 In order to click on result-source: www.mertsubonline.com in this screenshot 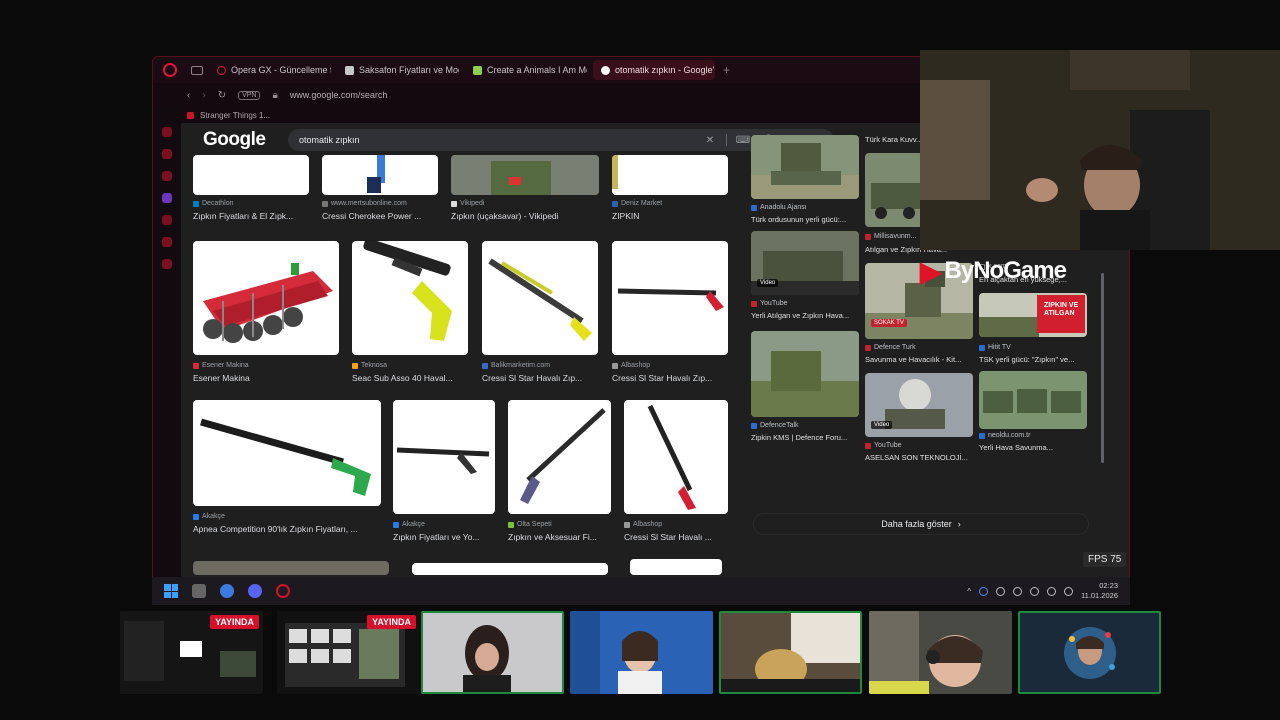, I will do `click(364, 203)`.